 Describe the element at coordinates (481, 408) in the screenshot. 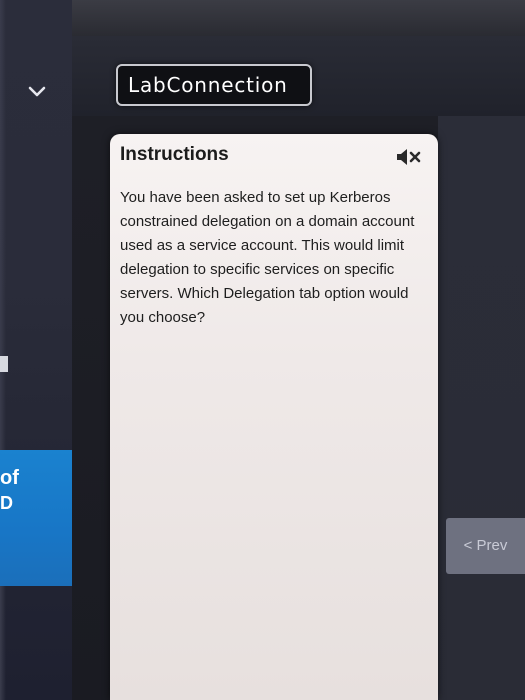

I see `right-panel` at that location.